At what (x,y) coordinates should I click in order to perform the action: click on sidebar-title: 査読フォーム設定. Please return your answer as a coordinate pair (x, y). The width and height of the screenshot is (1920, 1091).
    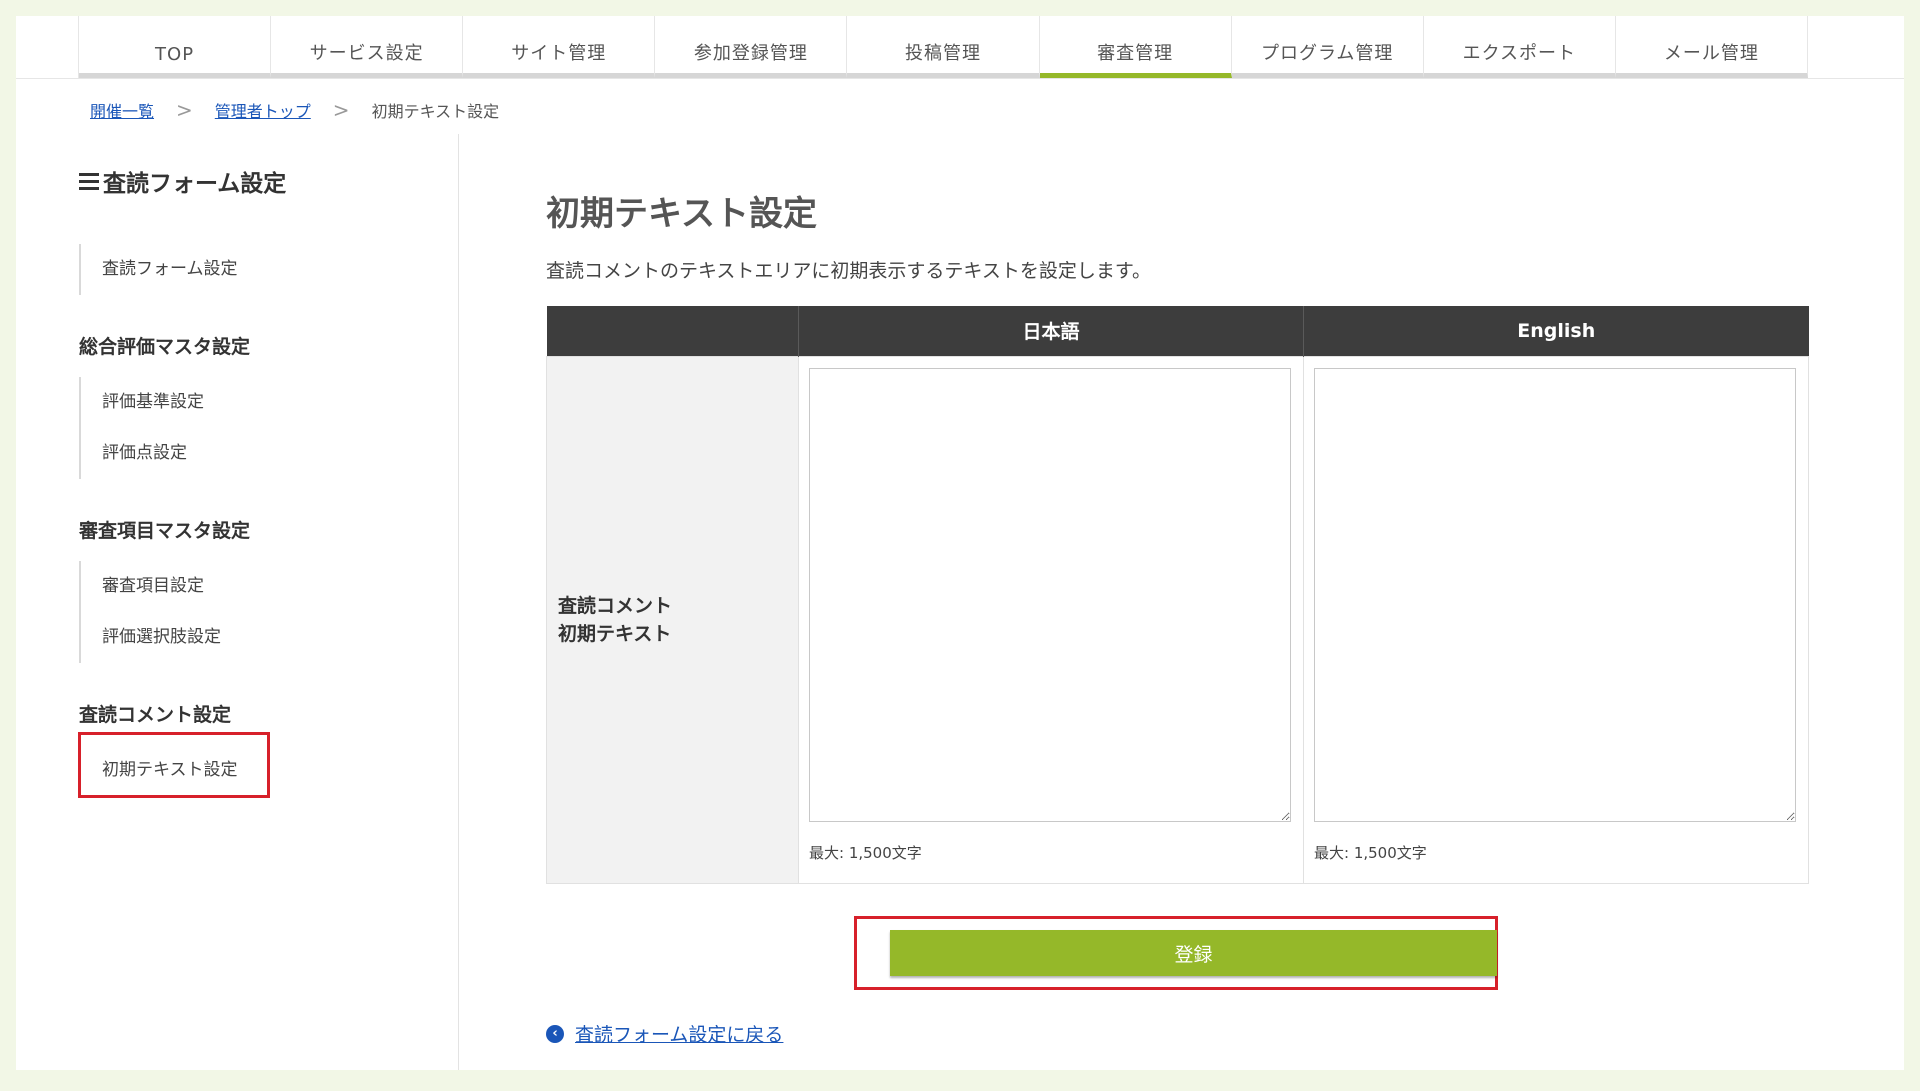
    Looking at the image, I should click on (259, 181).